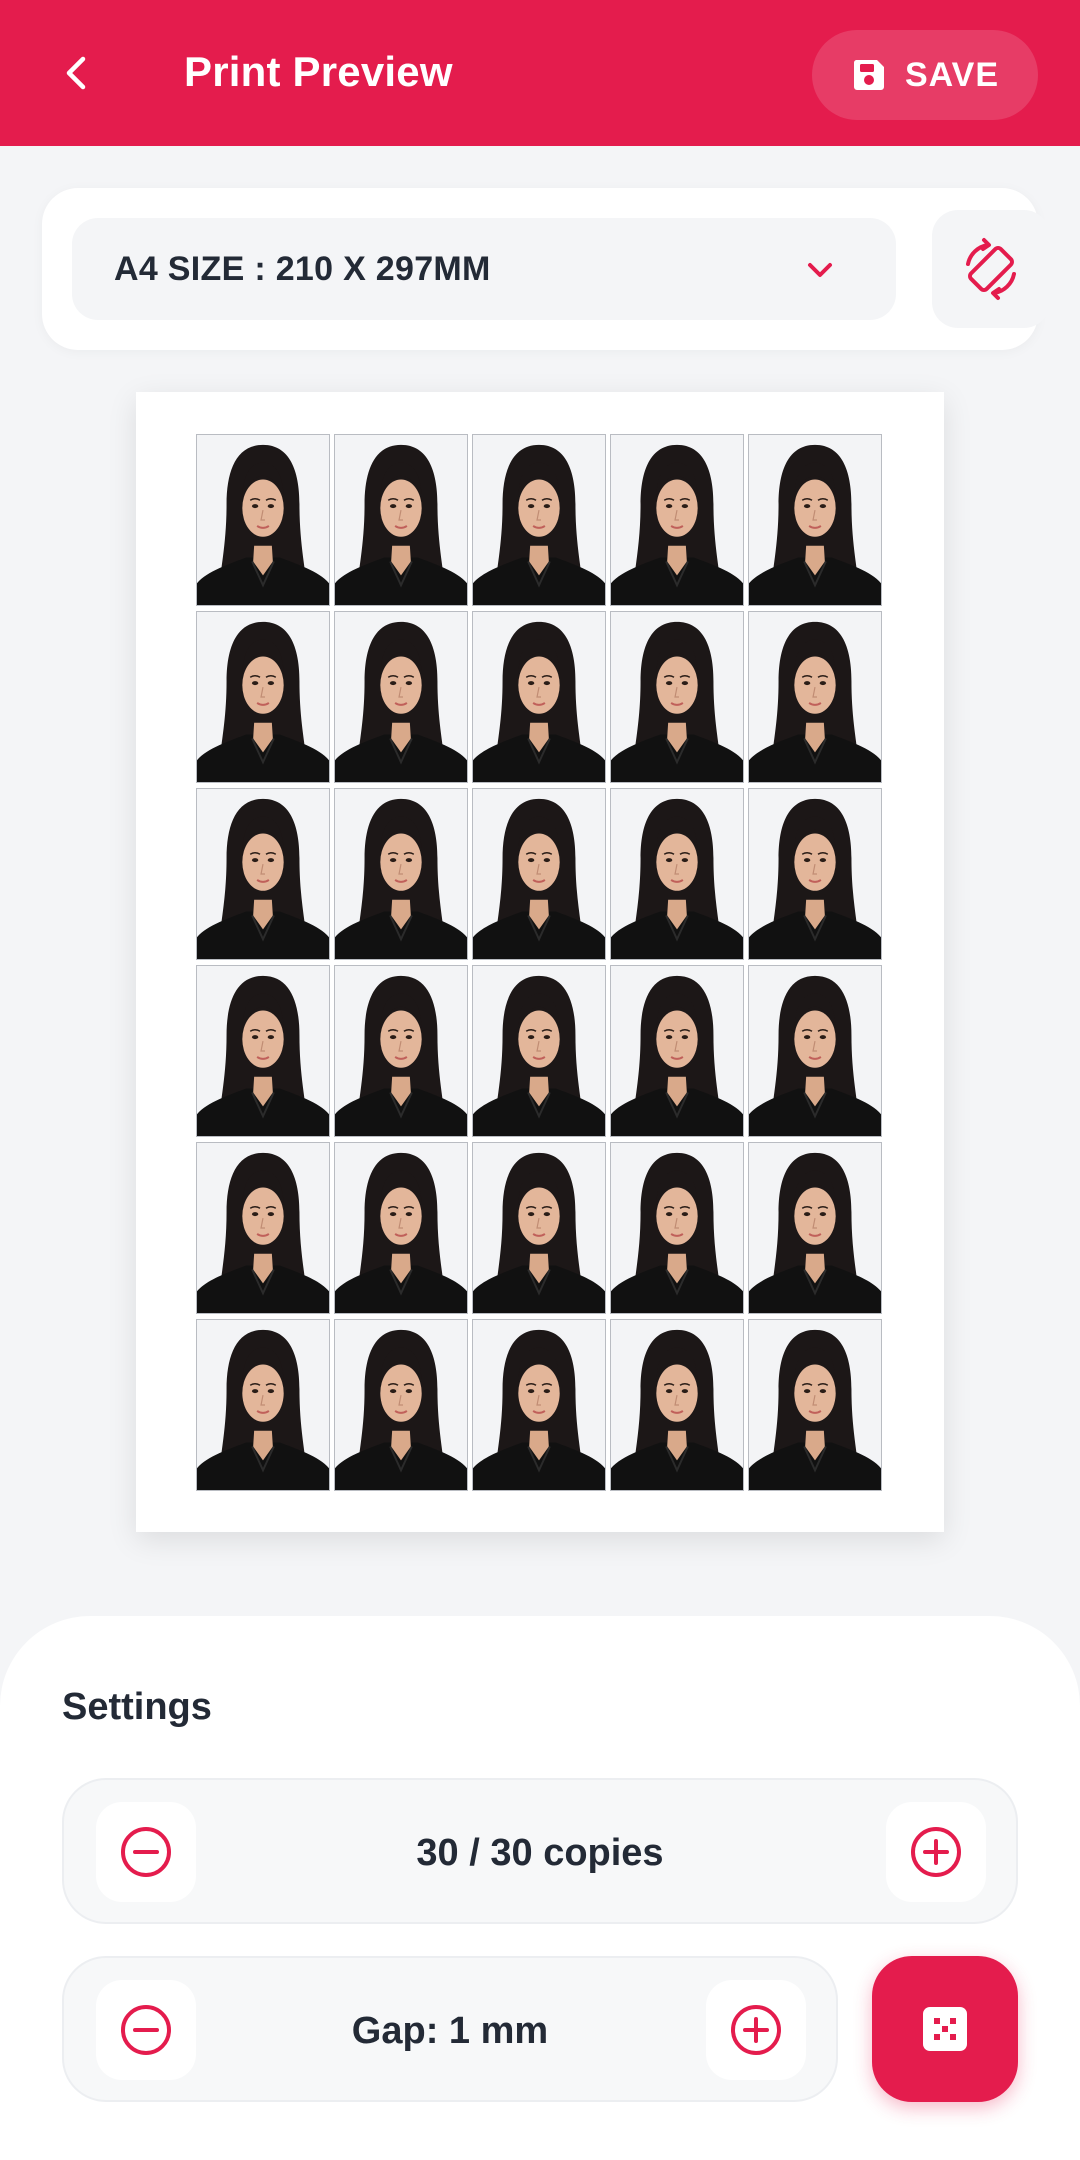 Image resolution: width=1080 pixels, height=2160 pixels. I want to click on save-button: SAVE, so click(925, 75).